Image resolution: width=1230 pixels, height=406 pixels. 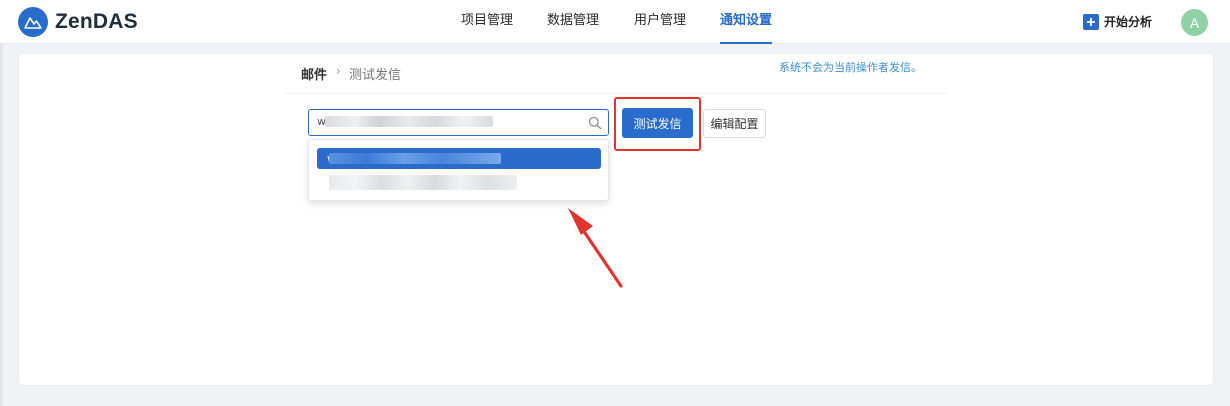 What do you see at coordinates (409, 121) in the screenshot?
I see `redacted-search-value` at bounding box center [409, 121].